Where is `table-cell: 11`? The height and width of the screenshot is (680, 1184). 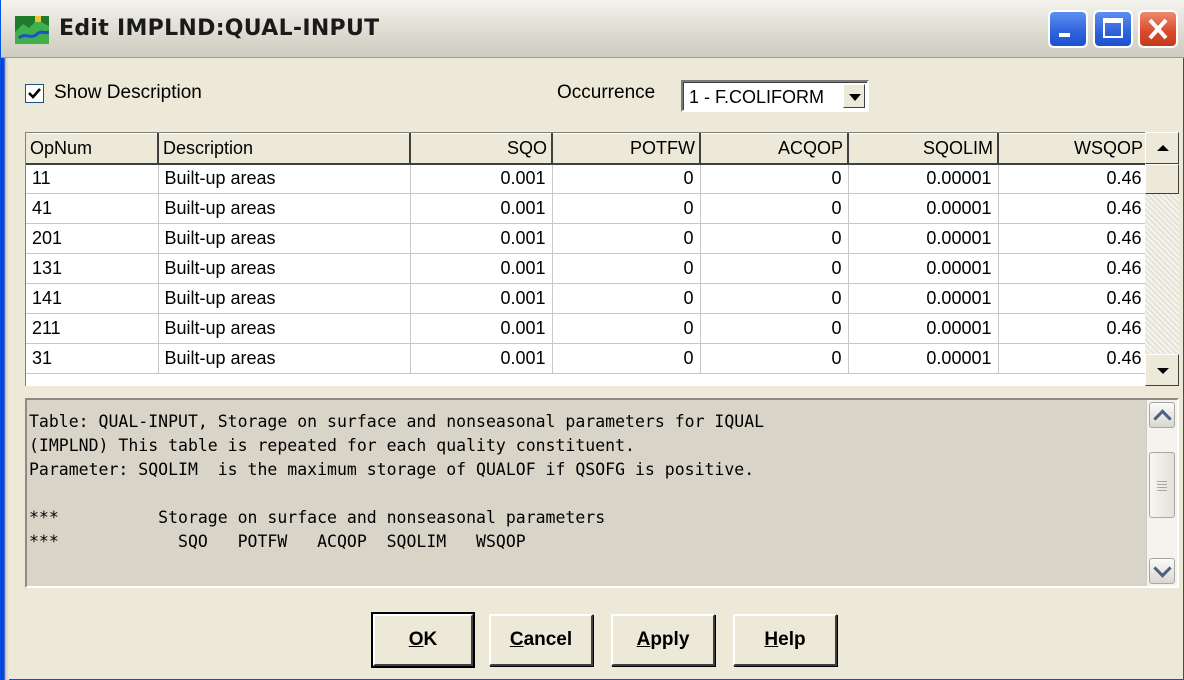 table-cell: 11 is located at coordinates (92, 178).